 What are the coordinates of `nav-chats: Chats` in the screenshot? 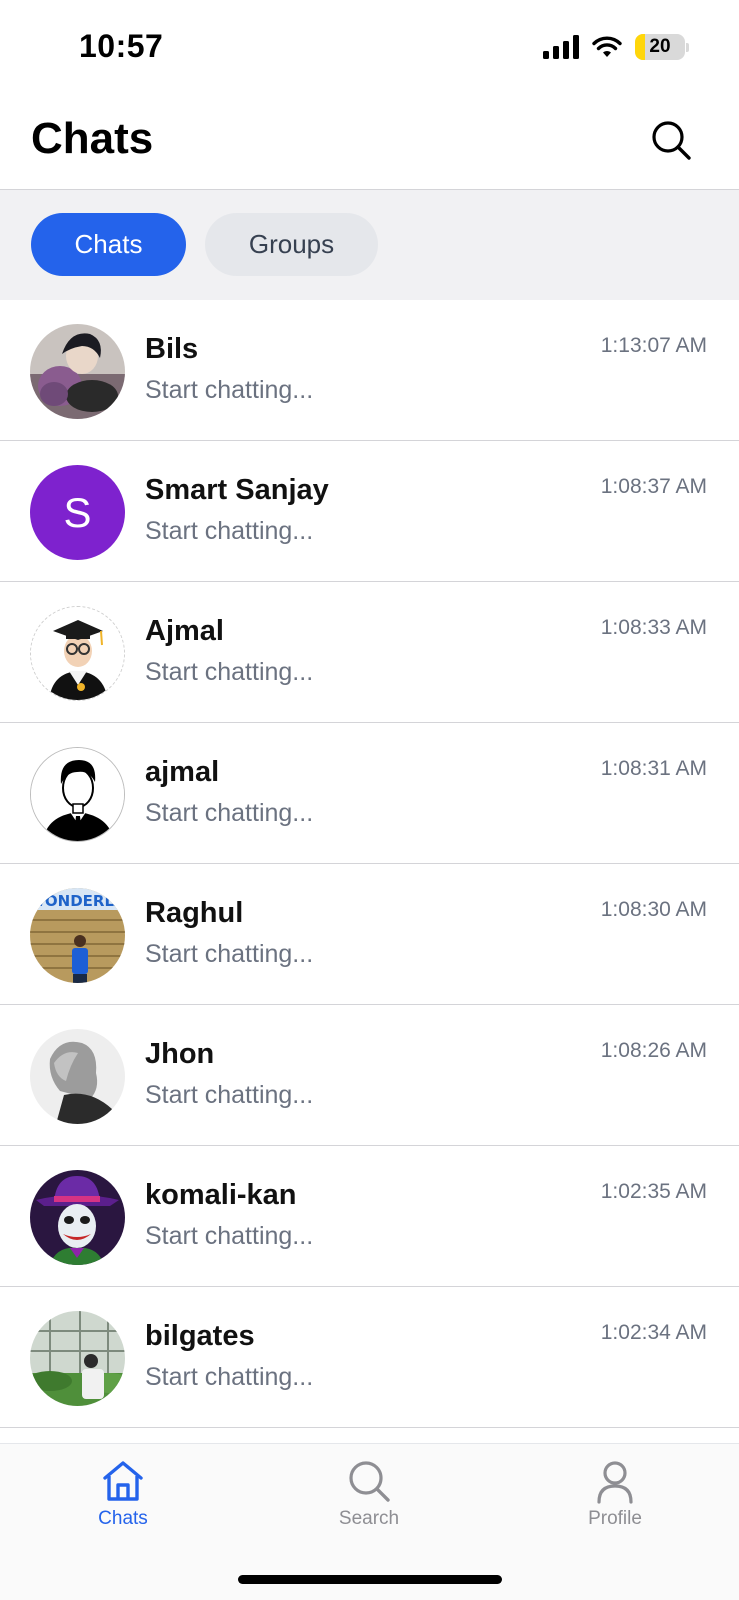 It's located at (123, 1494).